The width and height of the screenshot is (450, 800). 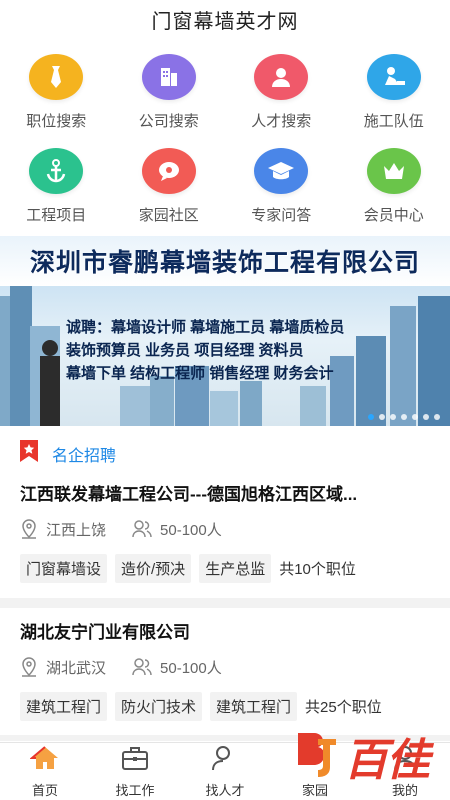 What do you see at coordinates (64, 568) in the screenshot?
I see `job-tag: 门窗幕墙设` at bounding box center [64, 568].